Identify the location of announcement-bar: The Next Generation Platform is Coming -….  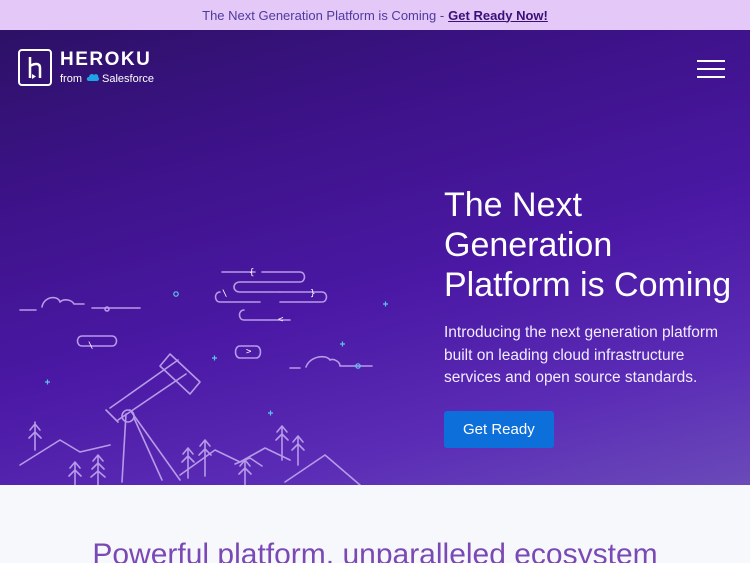
(375, 15).